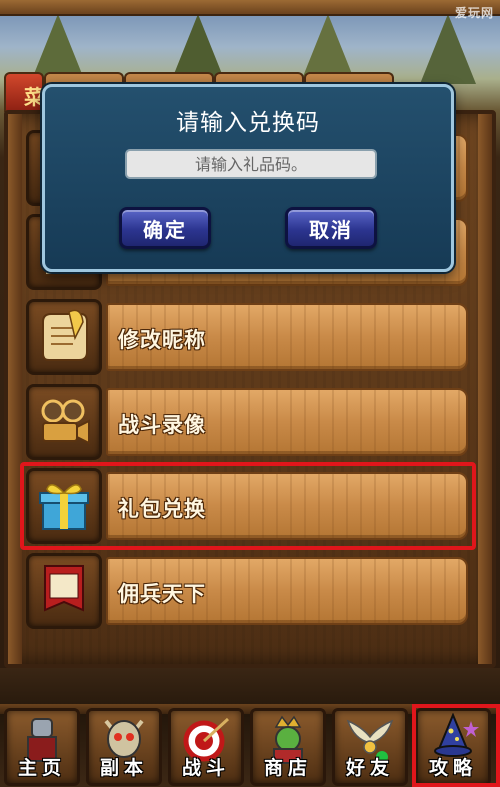 The image size is (500, 787). I want to click on menu-plank: 修改昵称, so click(287, 337).